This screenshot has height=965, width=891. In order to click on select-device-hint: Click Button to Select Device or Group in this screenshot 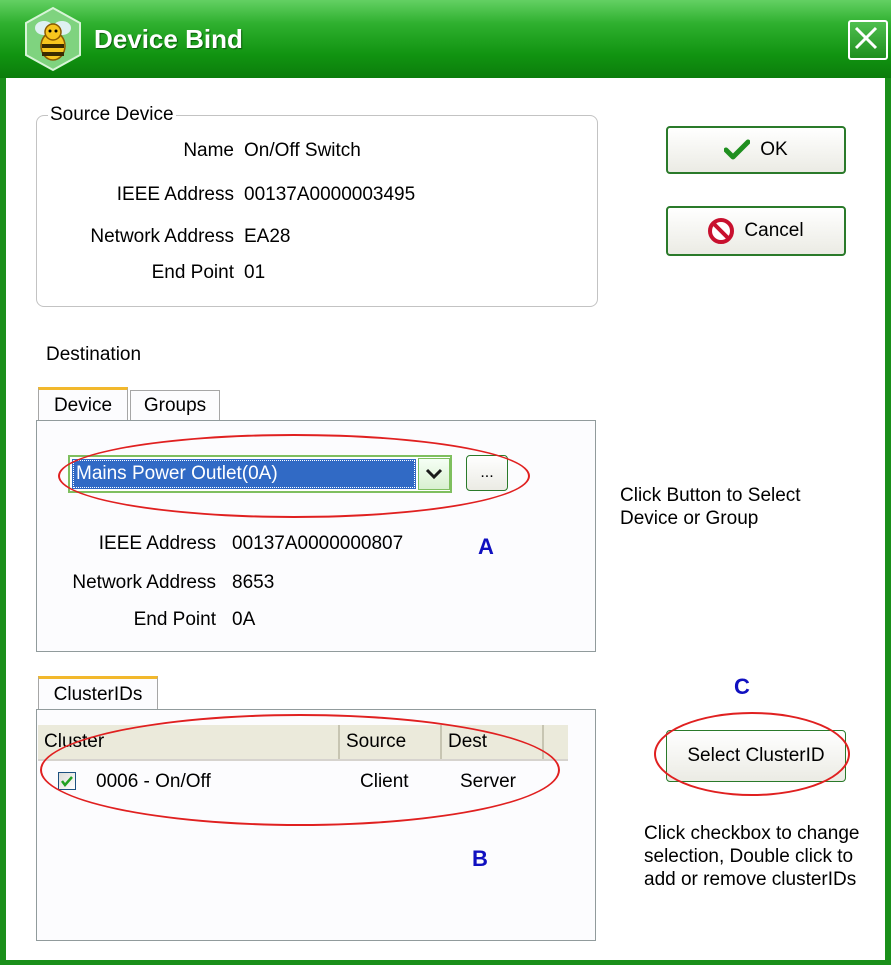, I will do `click(710, 507)`.